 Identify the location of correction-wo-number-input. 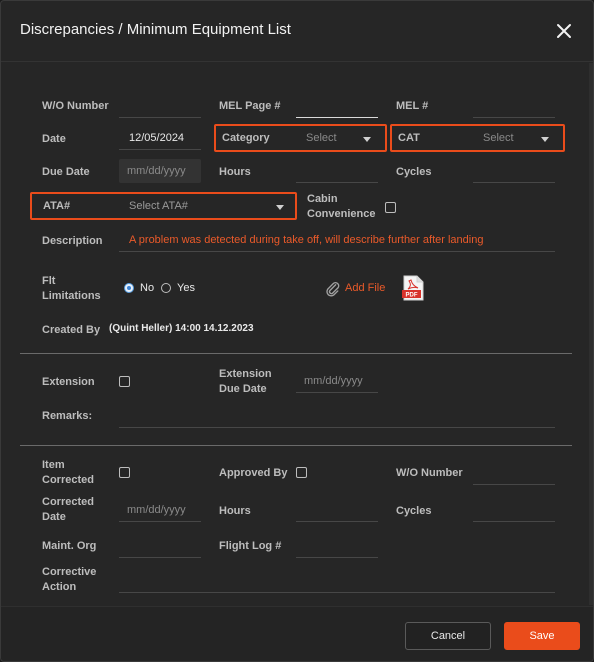
(514, 473).